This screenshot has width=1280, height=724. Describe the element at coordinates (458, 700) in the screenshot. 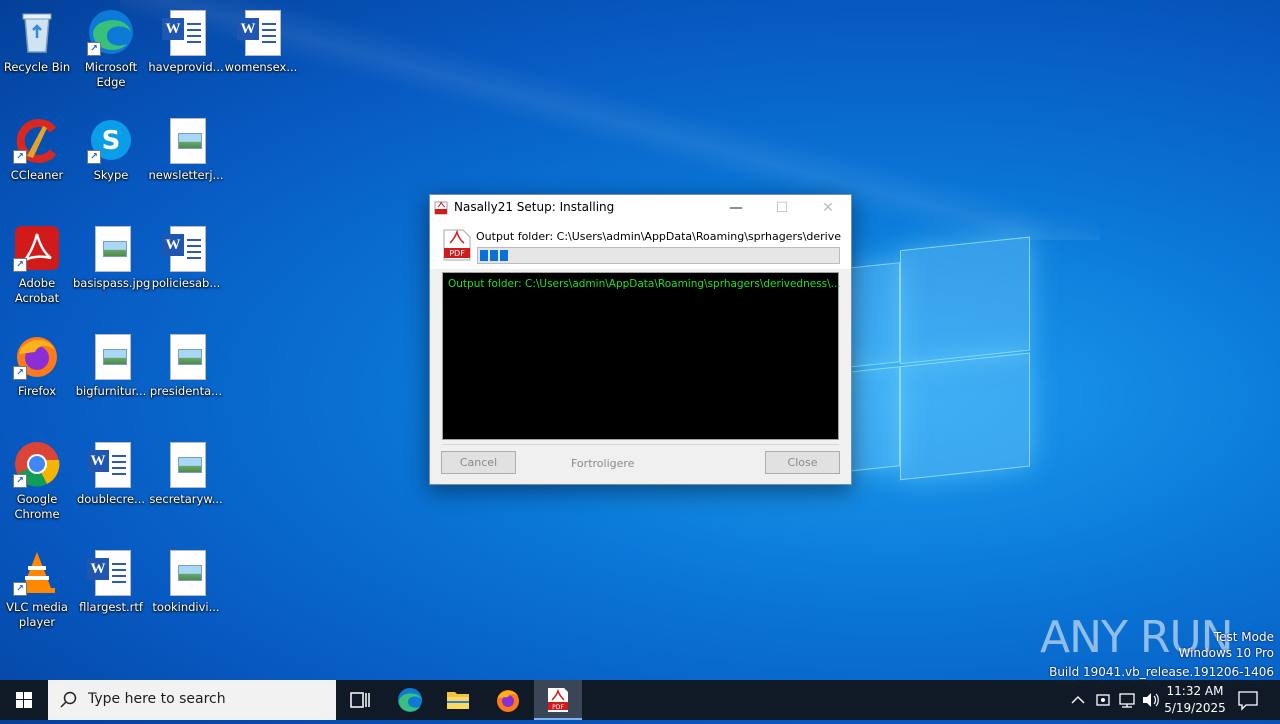

I see `taskbar-file-explorer` at that location.